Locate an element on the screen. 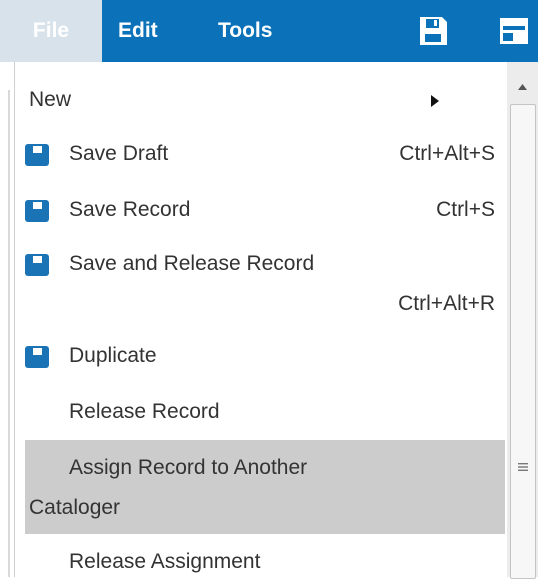 The height and width of the screenshot is (579, 538). menu-item-release-assignment: Release Assignment is located at coordinates (265, 561).